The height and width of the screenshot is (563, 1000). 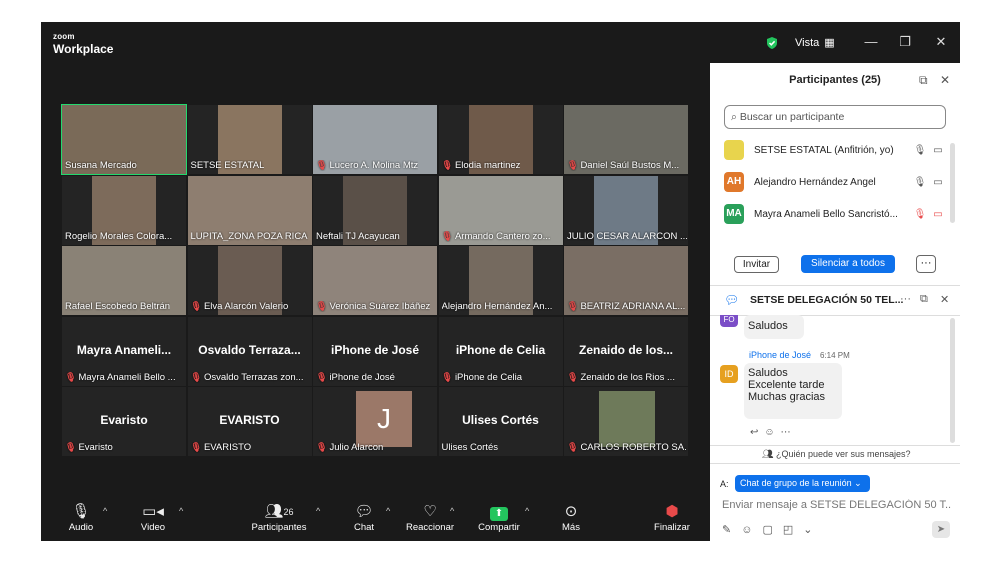 What do you see at coordinates (249, 421) in the screenshot?
I see `participant-tile: EVARISTO 🎙︎ EVARISTO` at bounding box center [249, 421].